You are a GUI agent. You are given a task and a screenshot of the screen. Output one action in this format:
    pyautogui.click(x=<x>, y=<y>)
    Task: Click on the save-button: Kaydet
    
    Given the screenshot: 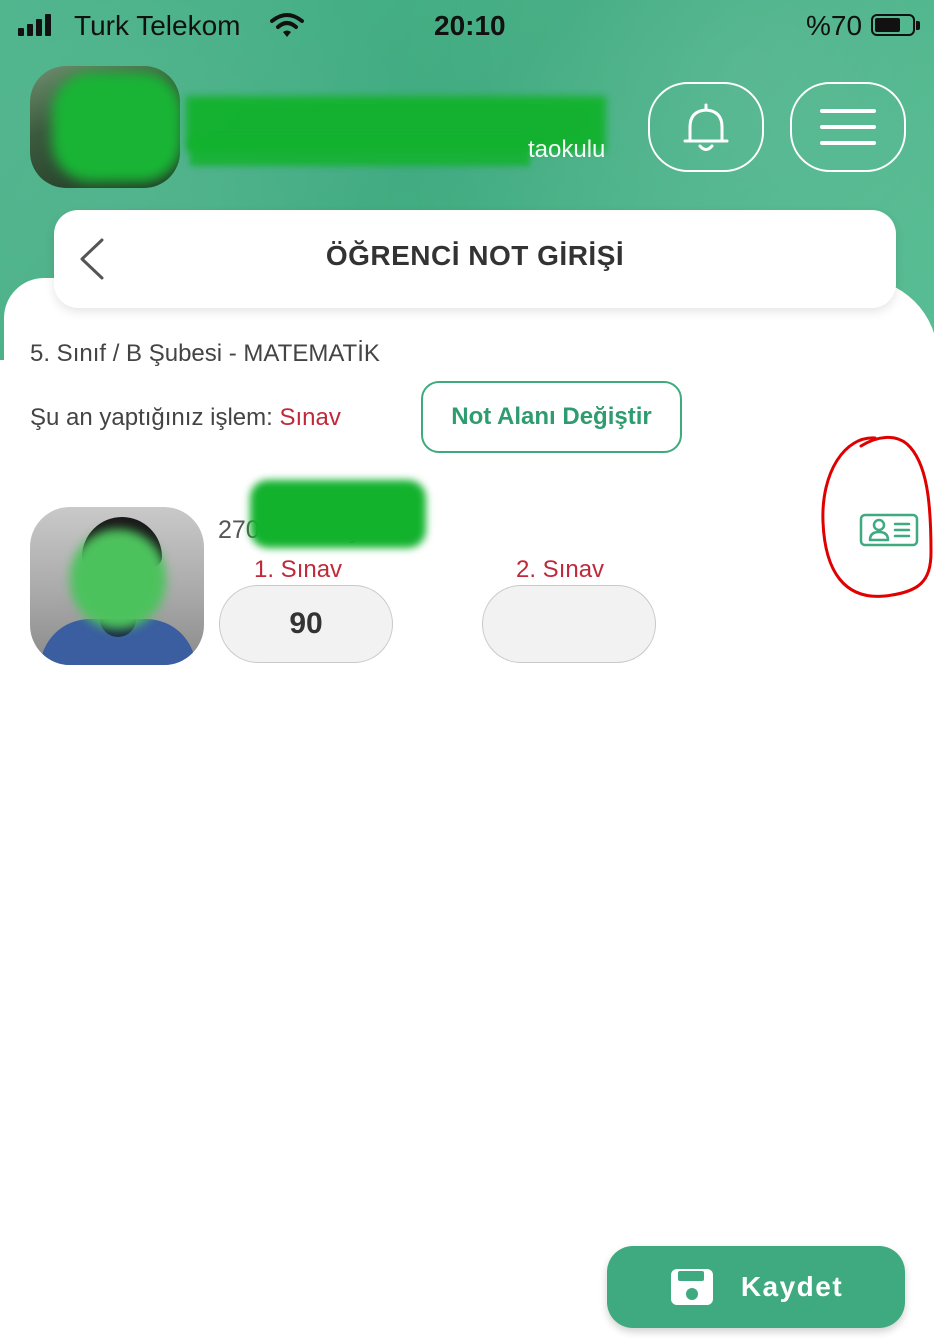 What is the action you would take?
    pyautogui.click(x=756, y=1287)
    